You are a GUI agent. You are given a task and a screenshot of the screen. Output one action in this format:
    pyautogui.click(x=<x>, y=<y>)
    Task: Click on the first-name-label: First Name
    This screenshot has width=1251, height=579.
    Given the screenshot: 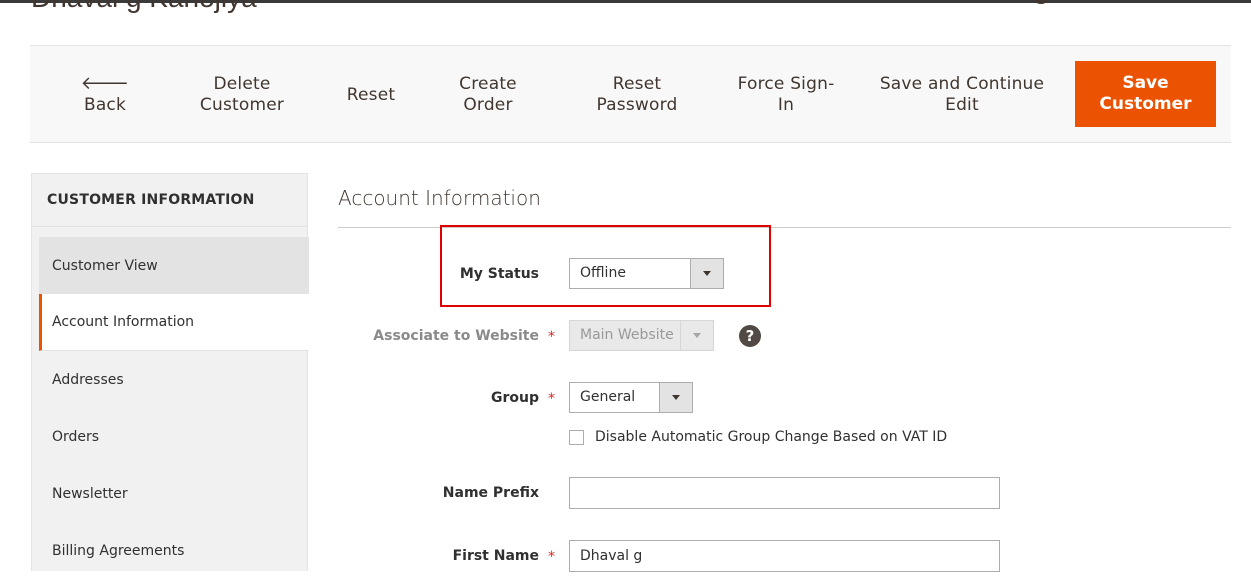 What is the action you would take?
    pyautogui.click(x=495, y=556)
    